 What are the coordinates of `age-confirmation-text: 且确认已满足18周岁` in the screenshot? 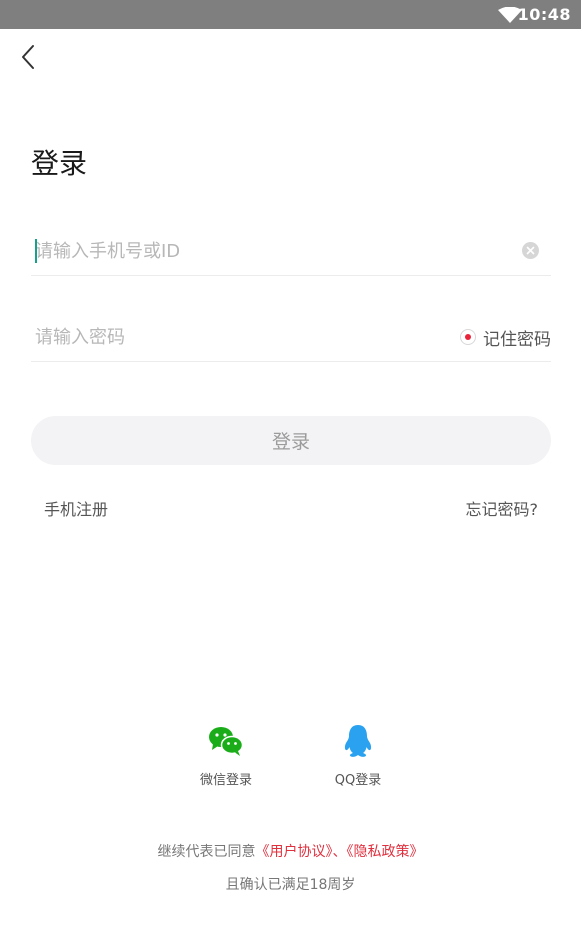 It's located at (290, 885).